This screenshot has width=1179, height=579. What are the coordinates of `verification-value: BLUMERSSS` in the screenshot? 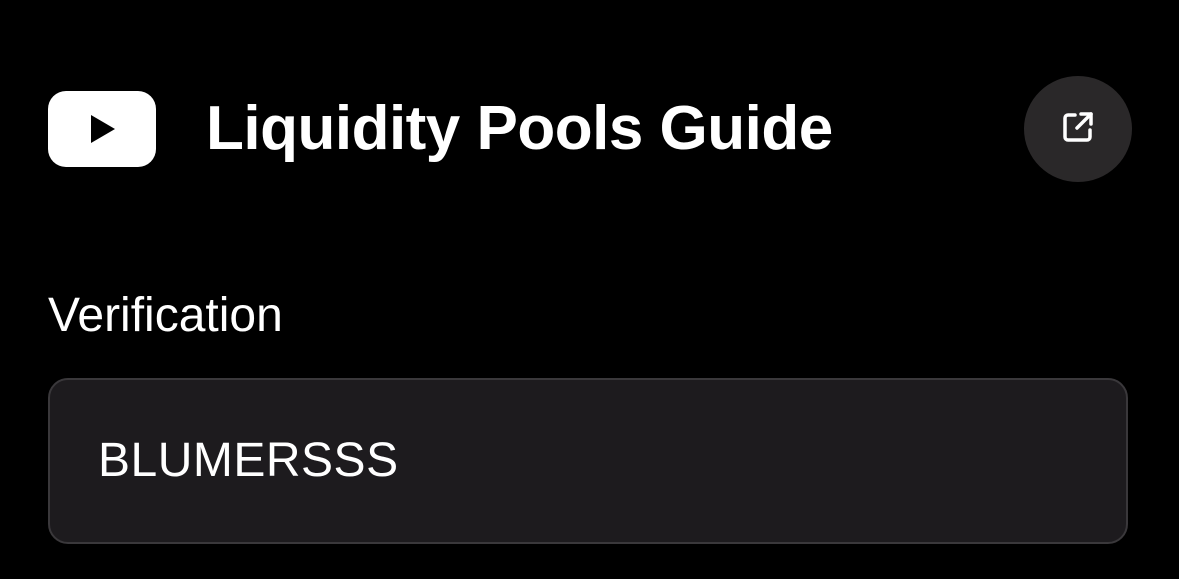 It's located at (248, 460).